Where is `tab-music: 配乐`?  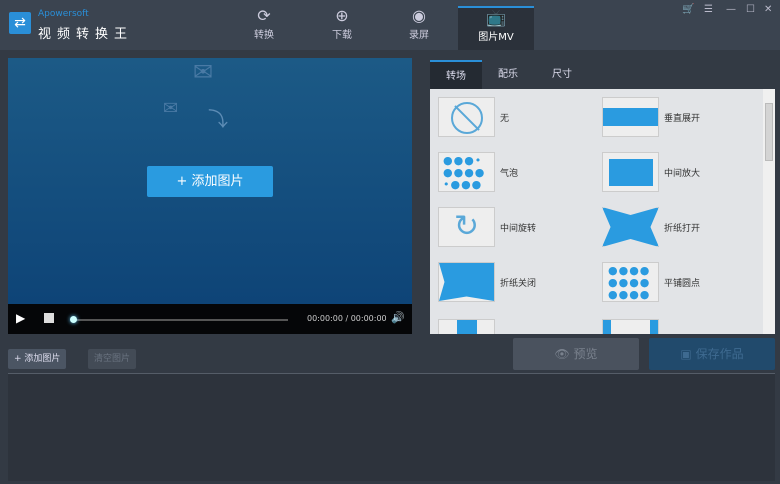 tab-music: 配乐 is located at coordinates (508, 74).